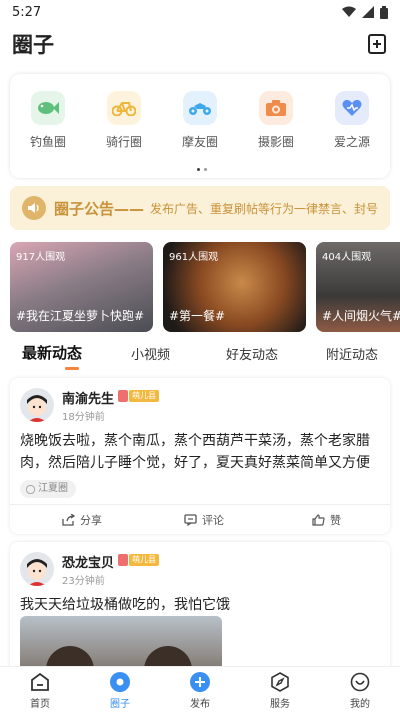 Image resolution: width=400 pixels, height=712 pixels. What do you see at coordinates (318, 520) in the screenshot?
I see `thumbs-up-icon` at bounding box center [318, 520].